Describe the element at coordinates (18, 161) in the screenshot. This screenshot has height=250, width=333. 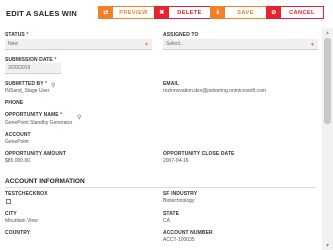
I see `opportunity-amount-value: $85,000.00` at that location.